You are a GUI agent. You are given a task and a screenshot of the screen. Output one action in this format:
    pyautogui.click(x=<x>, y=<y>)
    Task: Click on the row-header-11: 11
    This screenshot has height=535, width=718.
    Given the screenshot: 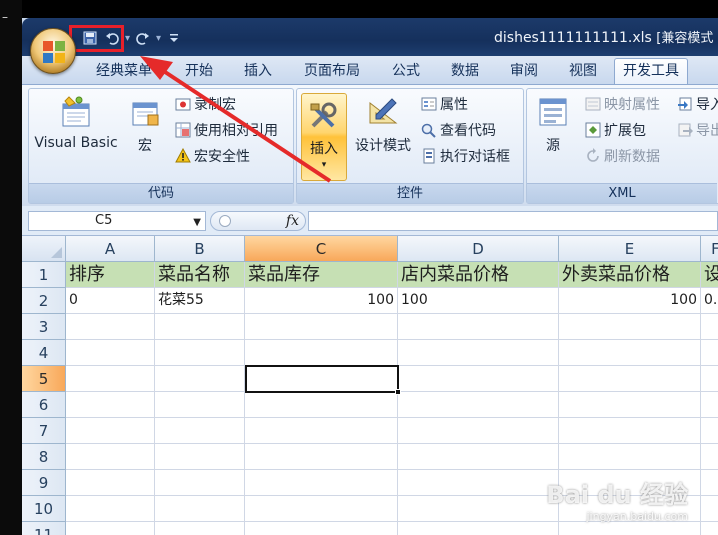 What is the action you would take?
    pyautogui.click(x=44, y=528)
    